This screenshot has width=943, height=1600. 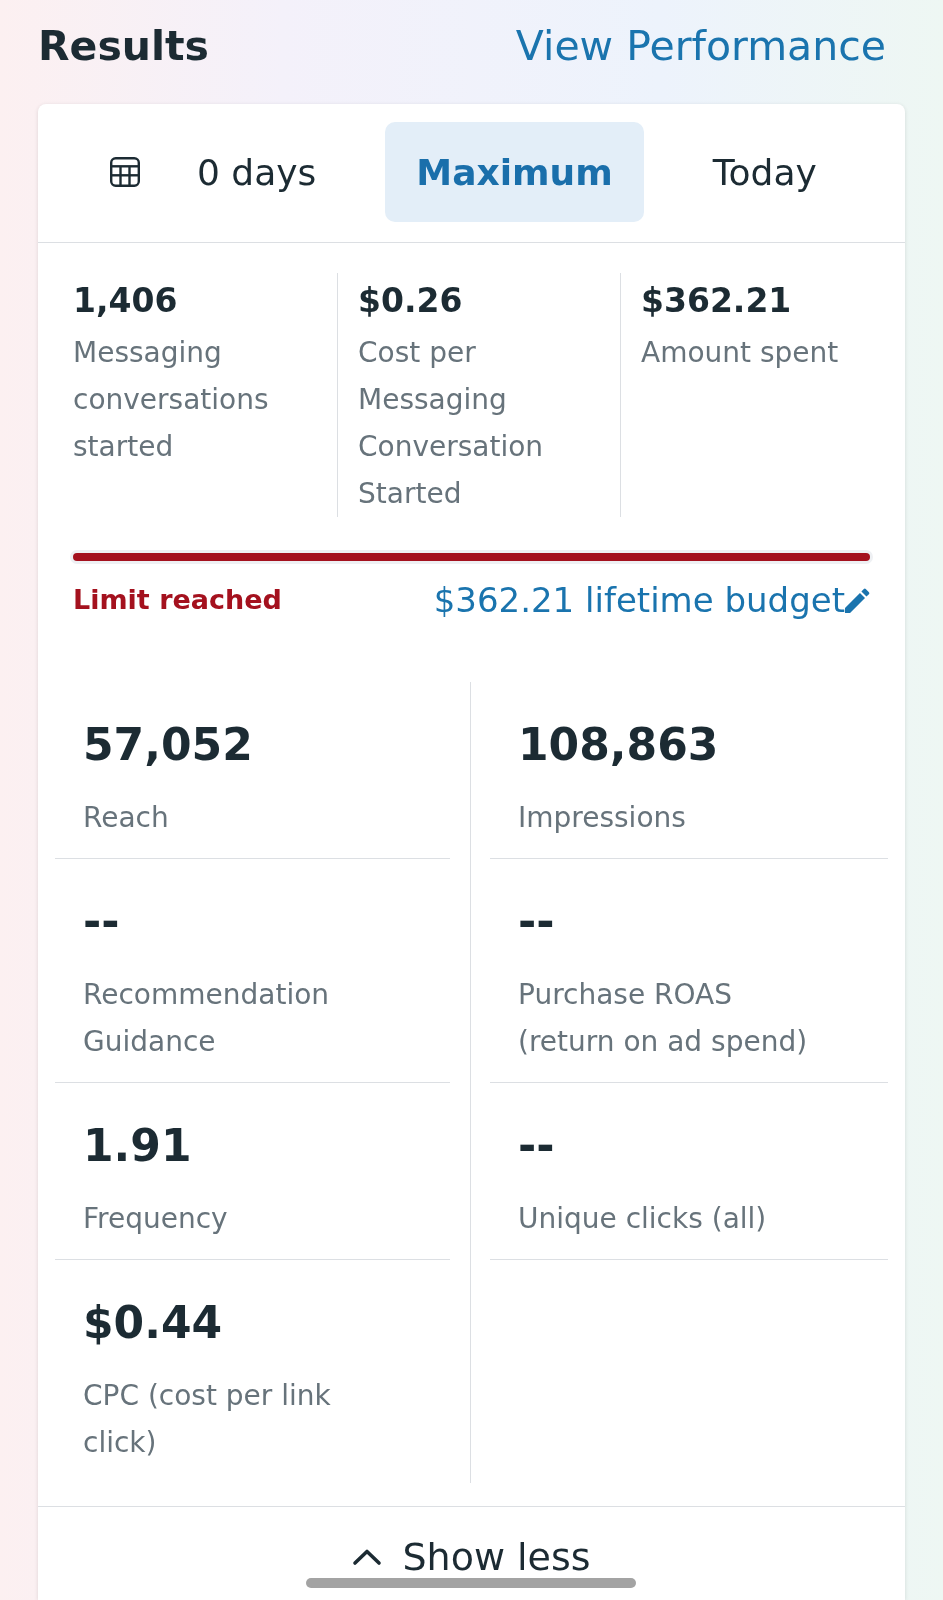 I want to click on metric-value: 57,052, so click(x=168, y=745).